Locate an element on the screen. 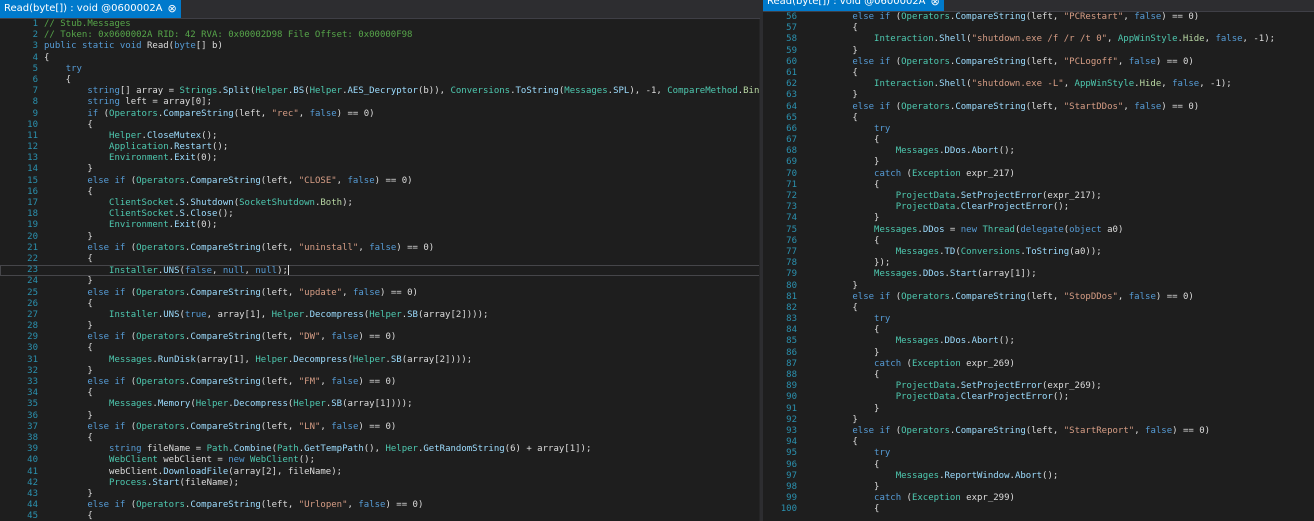  code-line: 30 { is located at coordinates (380, 348).